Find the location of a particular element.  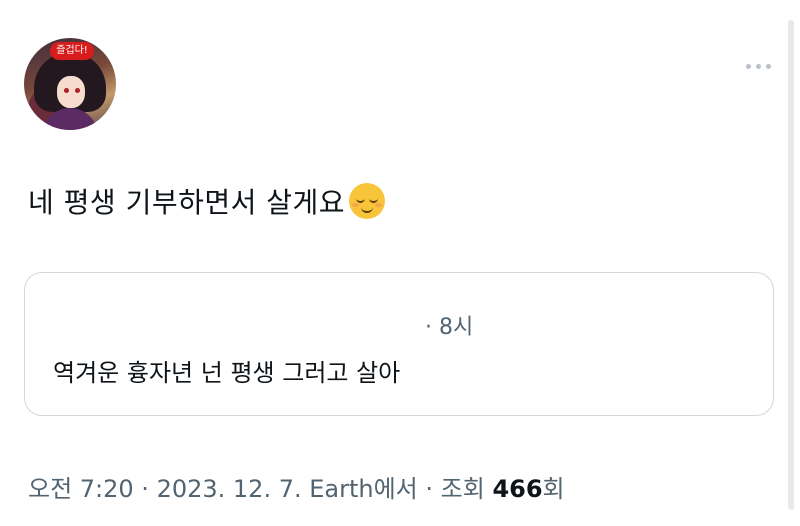

view-count: 466 is located at coordinates (517, 489).